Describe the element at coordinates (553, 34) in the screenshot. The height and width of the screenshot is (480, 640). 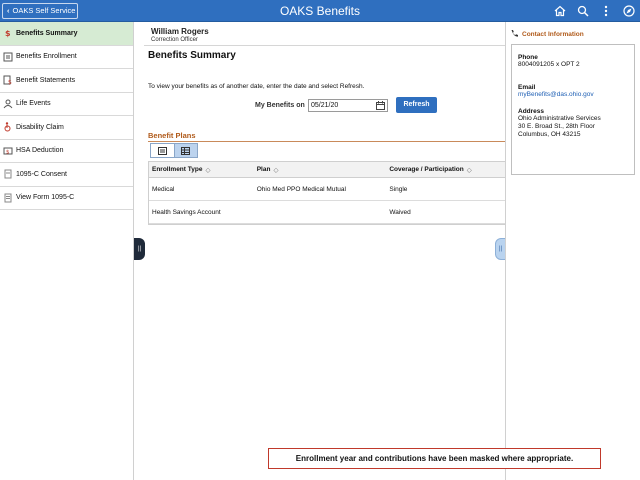
I see `contact-heading-label: Contact Information` at that location.